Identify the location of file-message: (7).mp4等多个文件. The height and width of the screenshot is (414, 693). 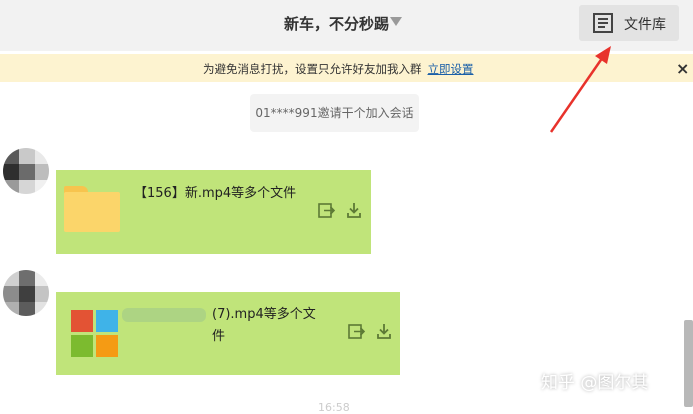
(228, 333).